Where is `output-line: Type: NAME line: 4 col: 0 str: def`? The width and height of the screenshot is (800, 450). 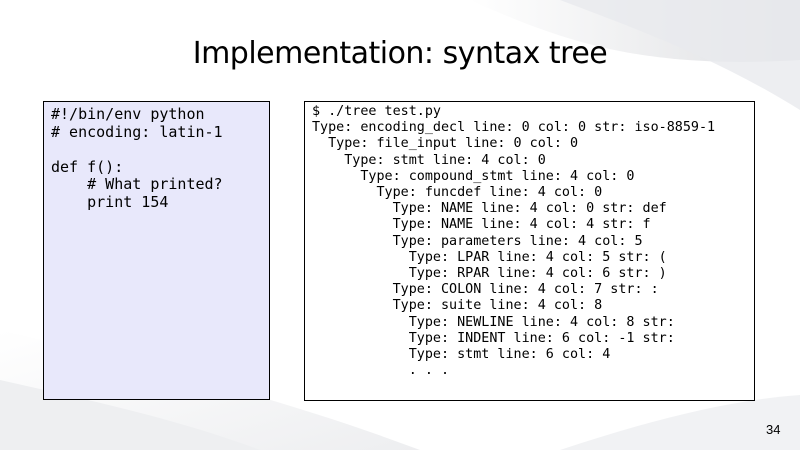 output-line: Type: NAME line: 4 col: 0 str: def is located at coordinates (489, 209).